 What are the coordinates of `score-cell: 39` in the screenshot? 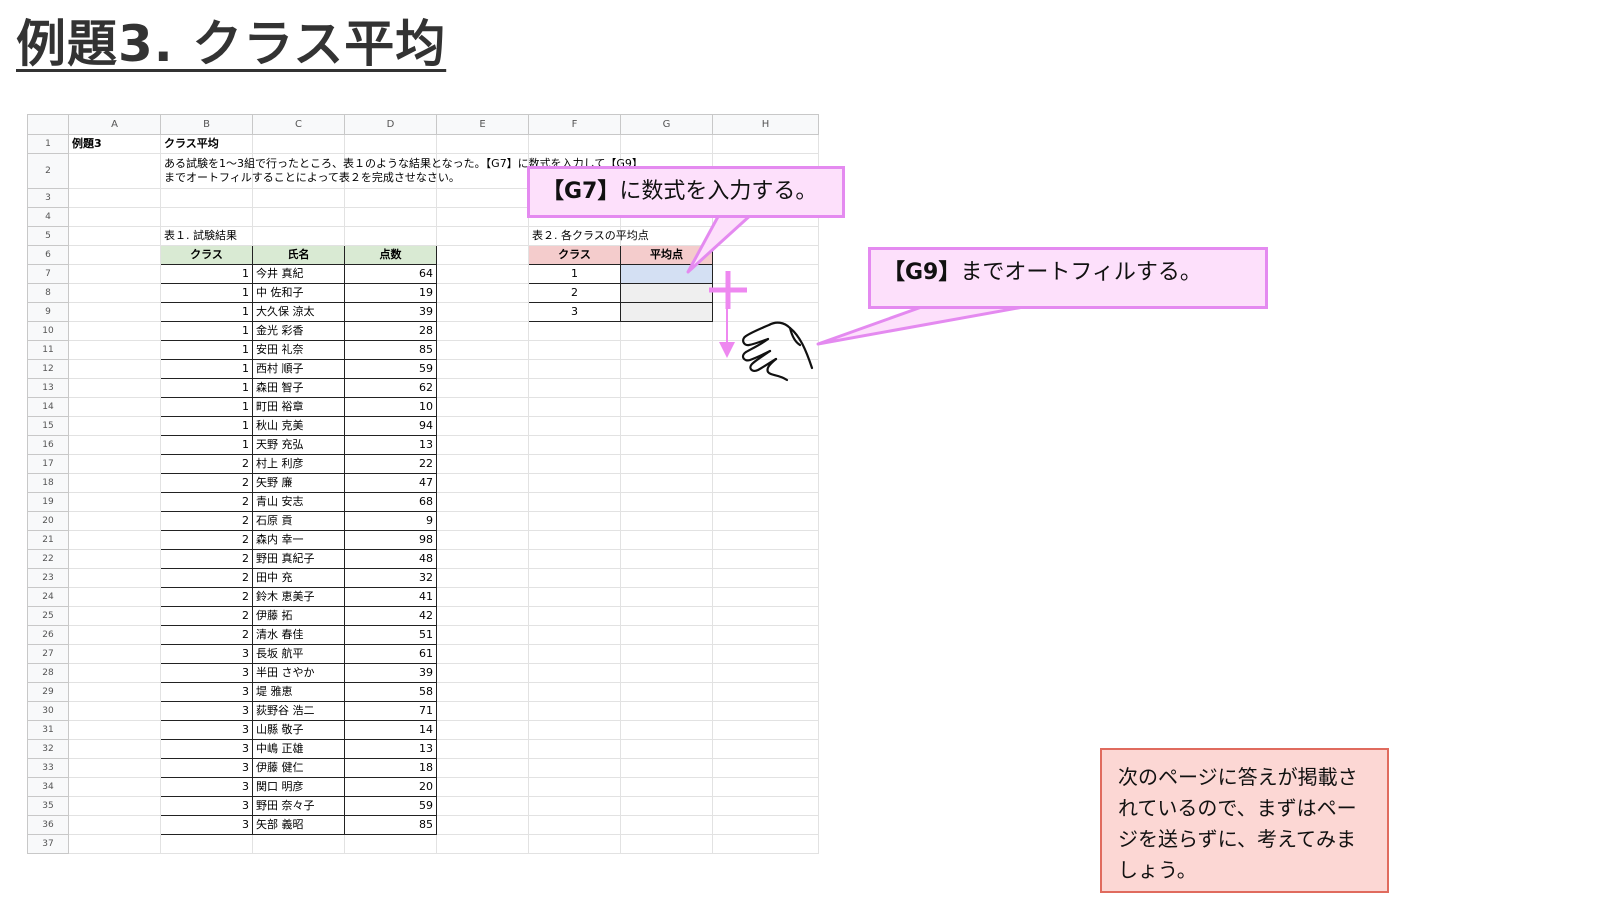 It's located at (390, 673).